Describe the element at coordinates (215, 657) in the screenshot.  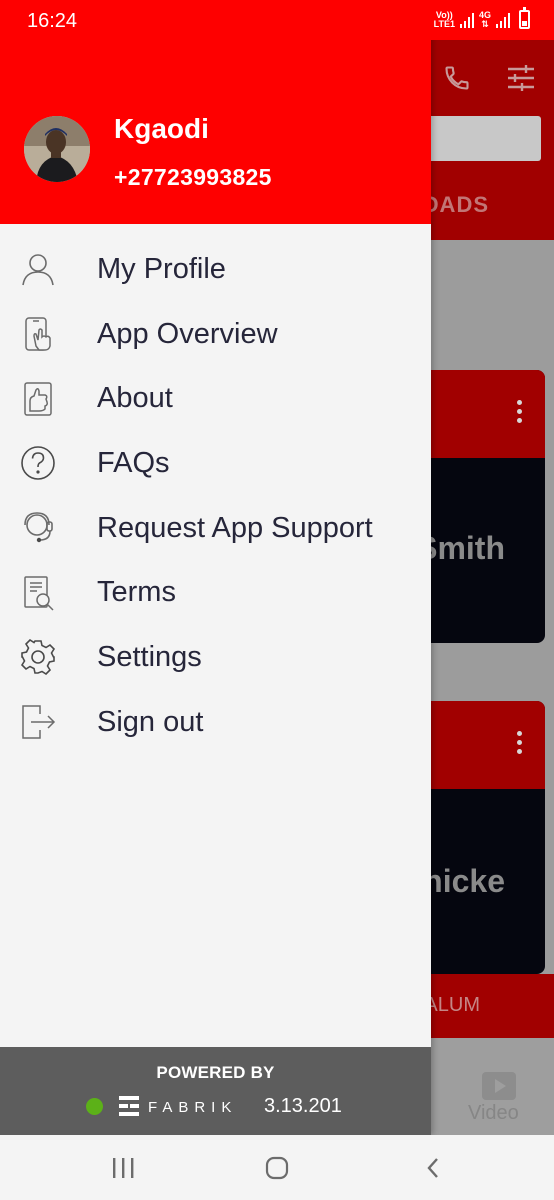
I see `menu-item-settings: Settings` at that location.